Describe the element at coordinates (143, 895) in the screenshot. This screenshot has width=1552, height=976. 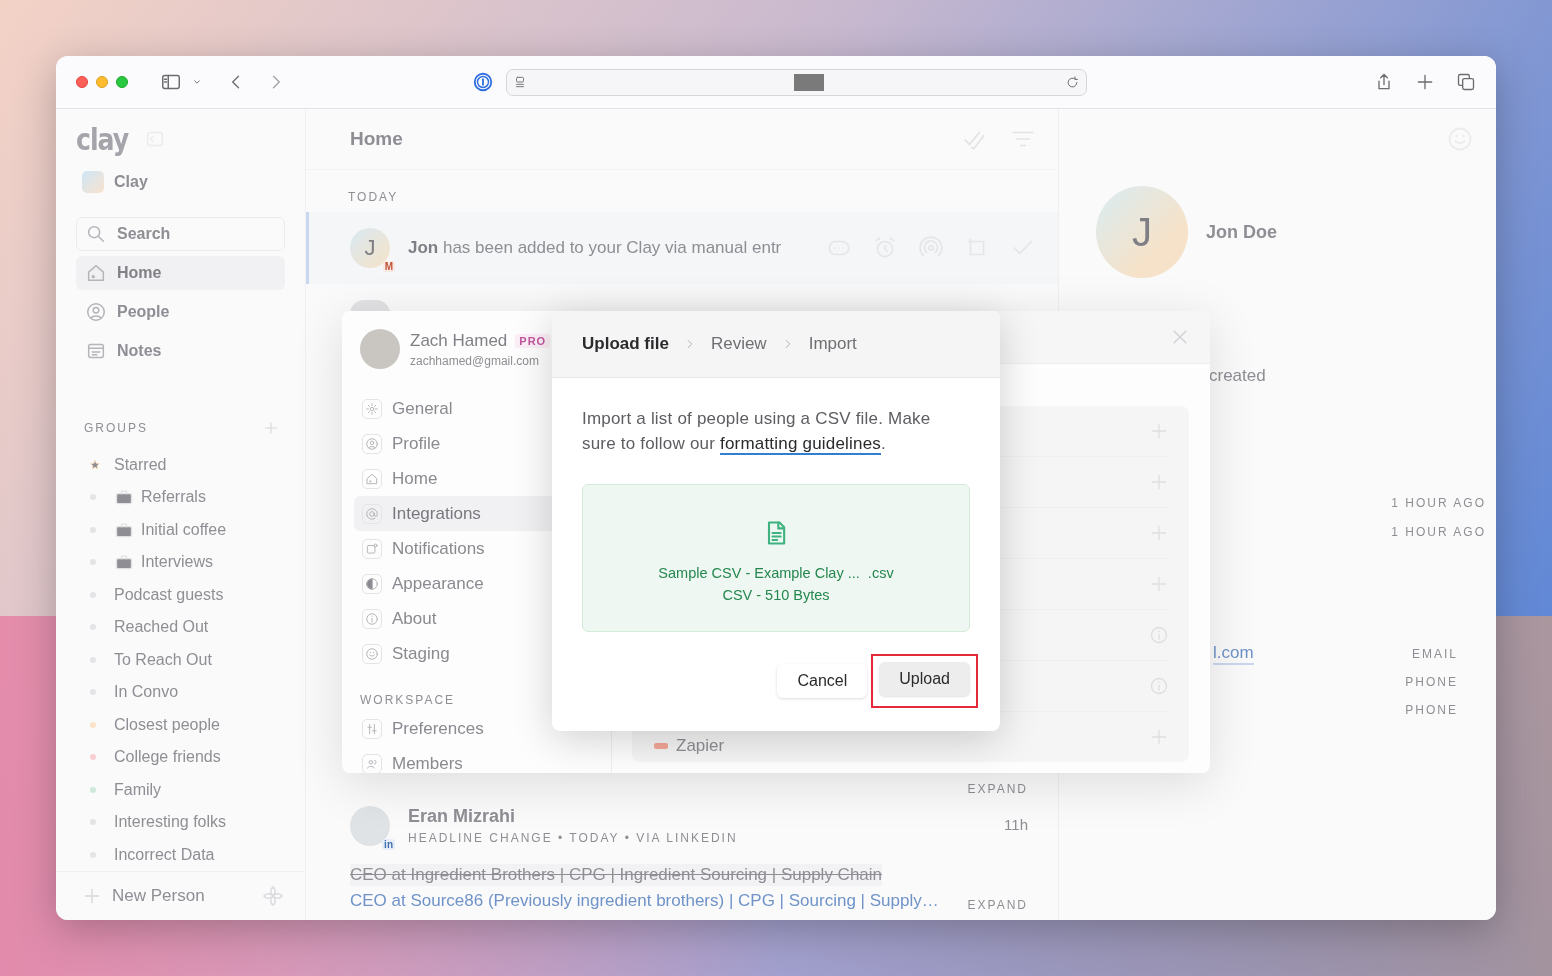
I see `new-person-button: New Person` at that location.